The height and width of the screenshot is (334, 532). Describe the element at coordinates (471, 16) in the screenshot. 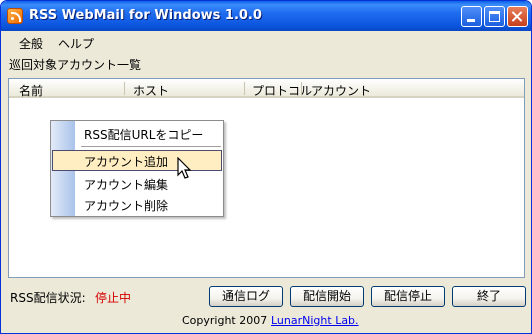

I see `minimize-button` at that location.